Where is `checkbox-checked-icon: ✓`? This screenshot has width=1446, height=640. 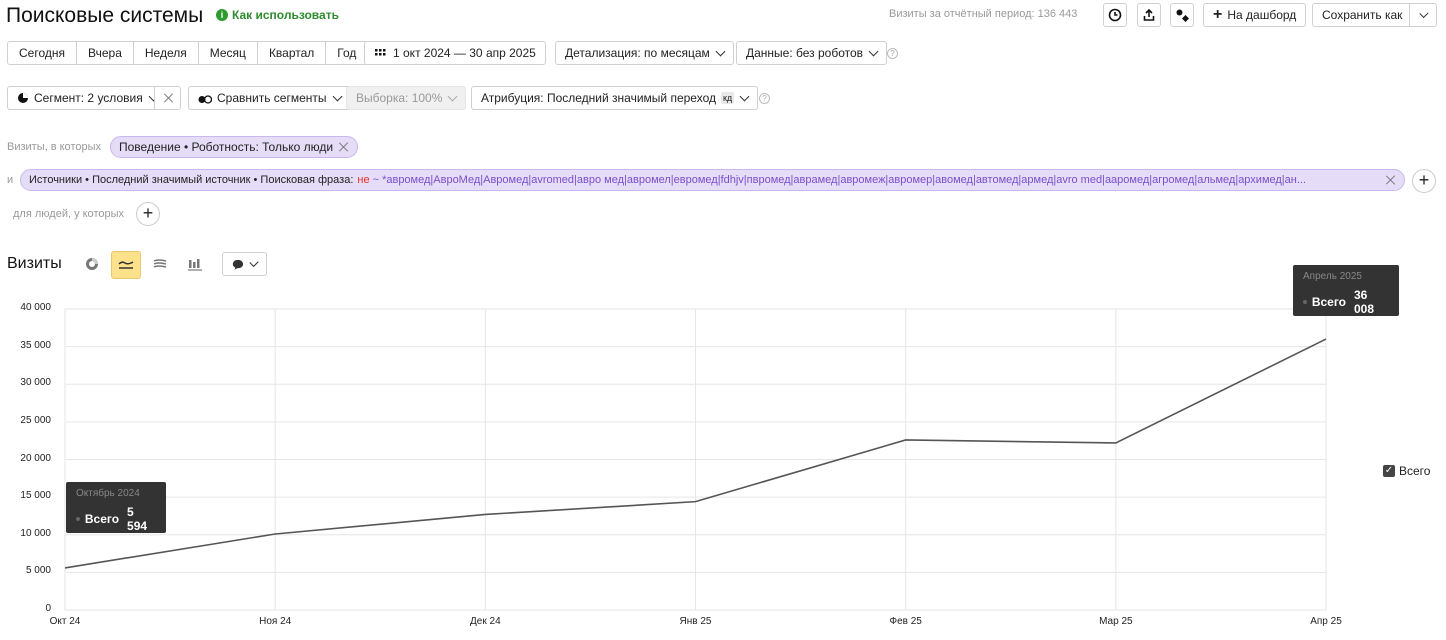
checkbox-checked-icon: ✓ is located at coordinates (1389, 471).